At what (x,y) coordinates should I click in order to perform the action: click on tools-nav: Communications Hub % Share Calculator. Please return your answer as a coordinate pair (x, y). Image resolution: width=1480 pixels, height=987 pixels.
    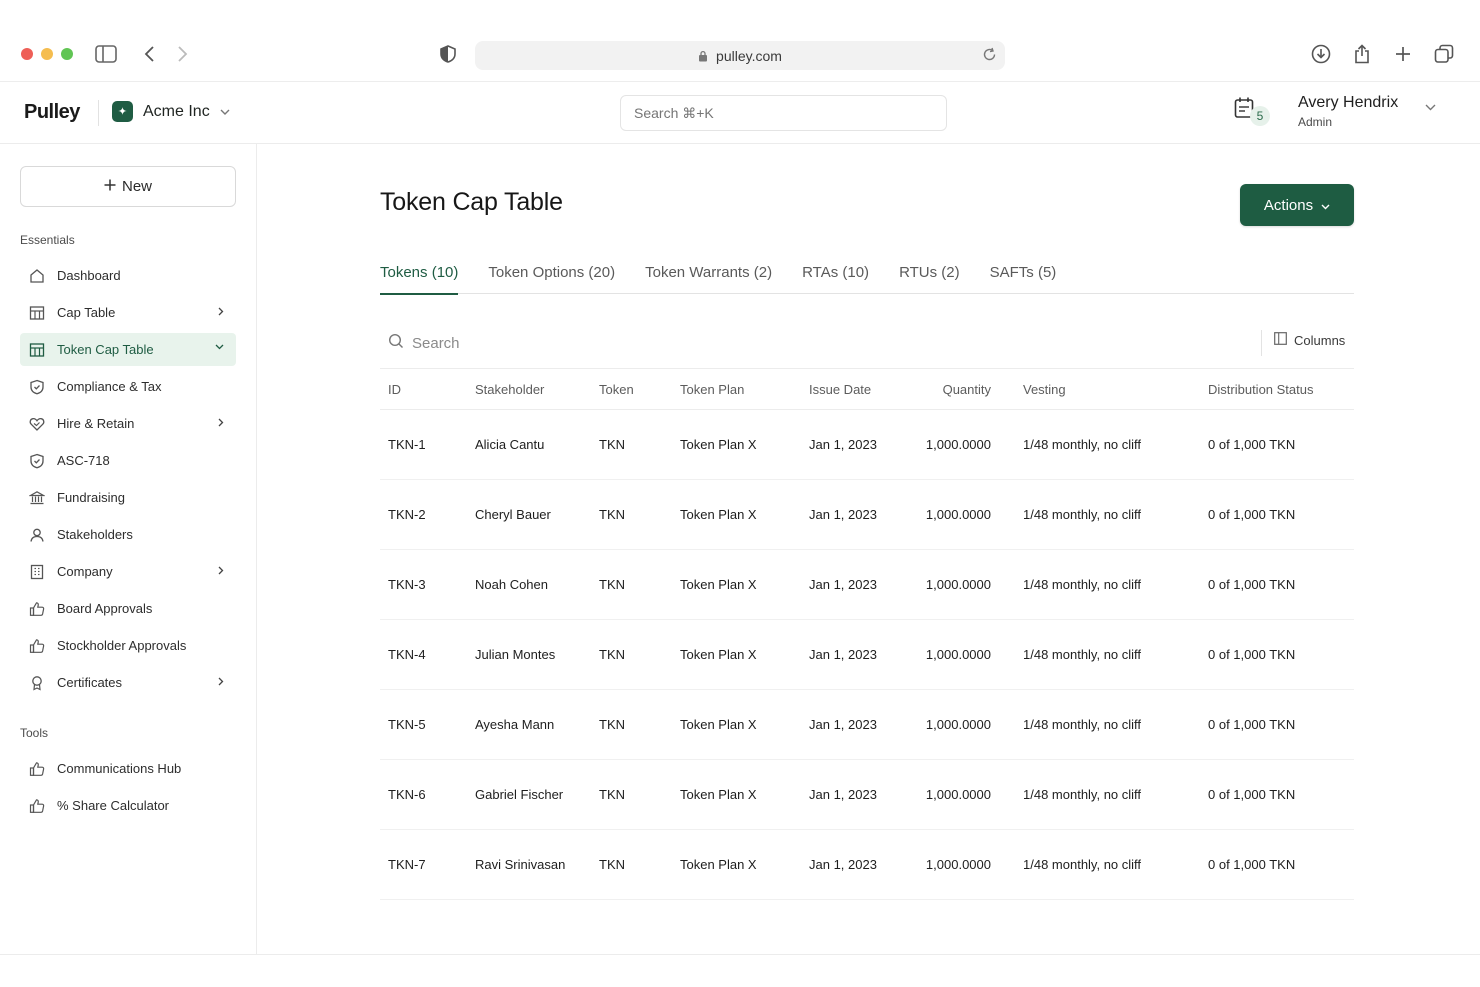
    Looking at the image, I should click on (128, 789).